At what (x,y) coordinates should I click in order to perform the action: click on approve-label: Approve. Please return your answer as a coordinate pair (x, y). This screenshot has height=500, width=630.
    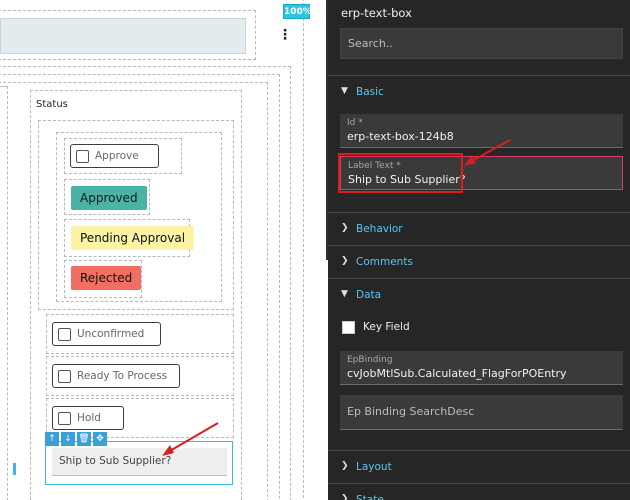
    Looking at the image, I should click on (117, 156).